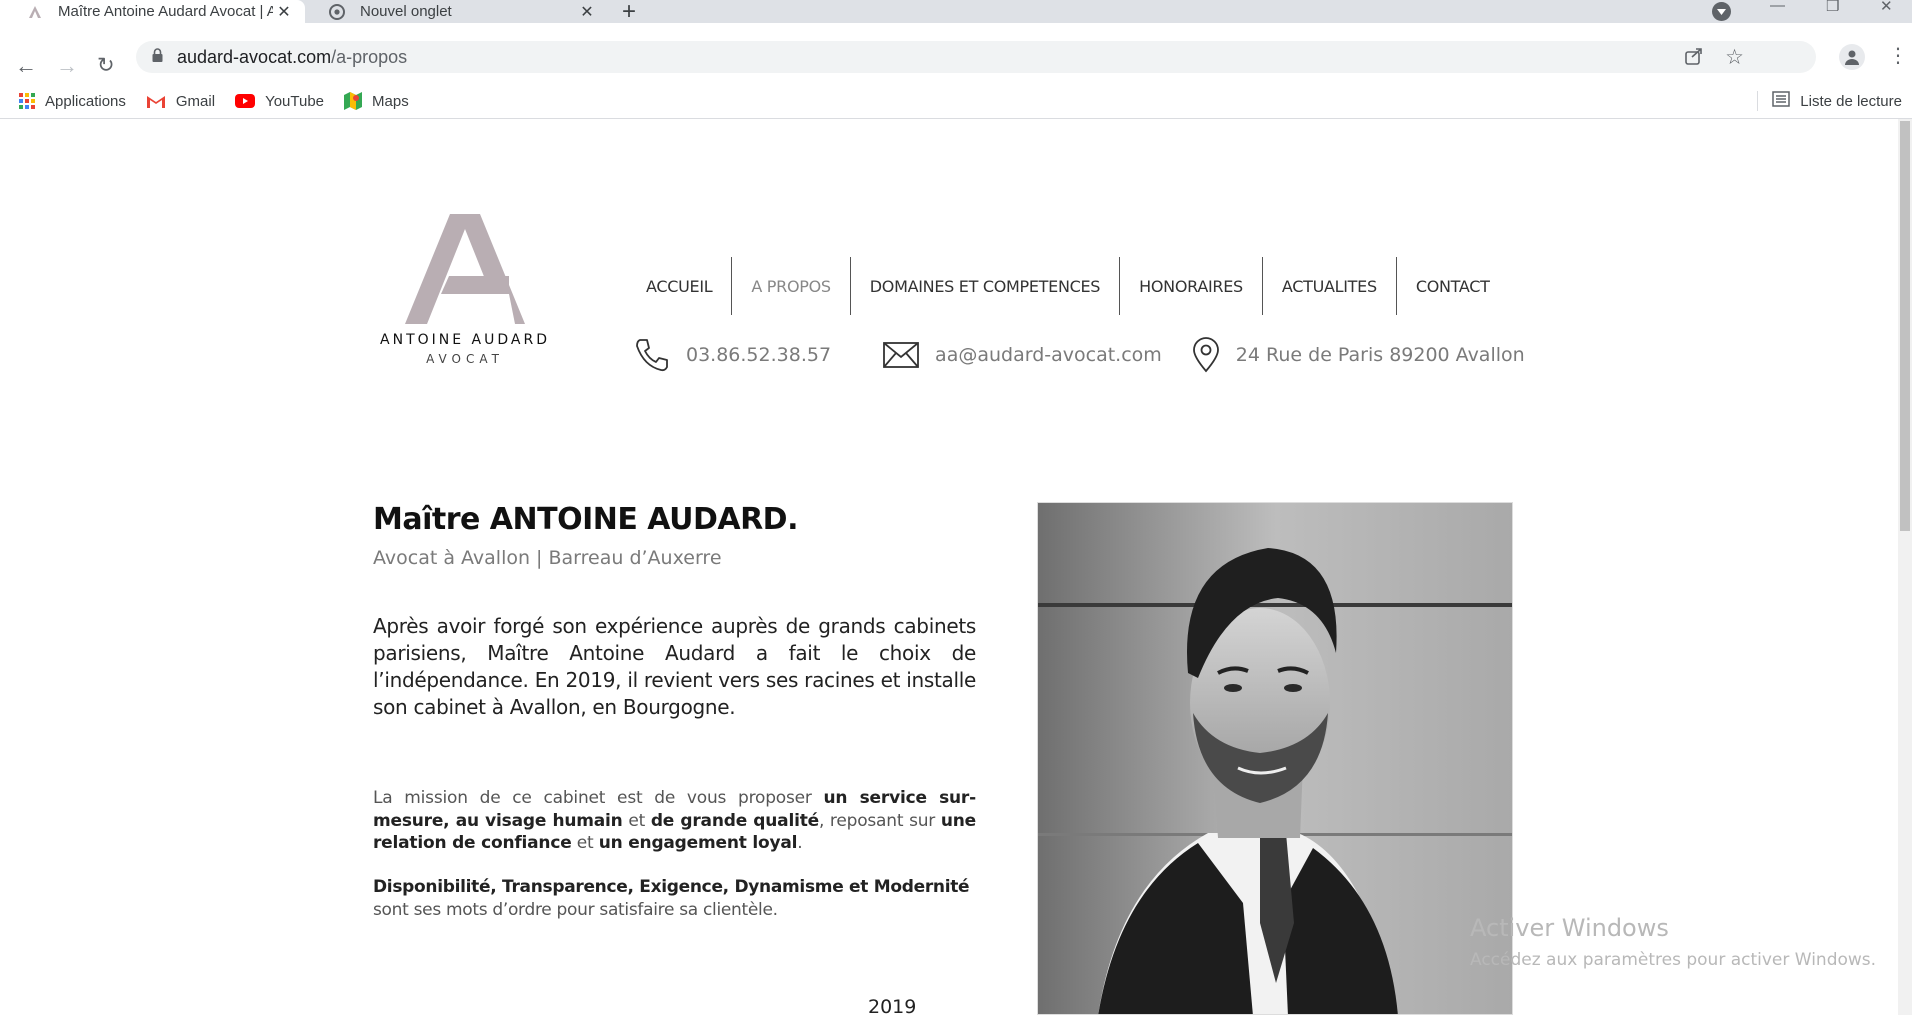 The width and height of the screenshot is (1912, 1015). Describe the element at coordinates (759, 355) in the screenshot. I see `phone-number: 03.86.52.38.57` at that location.